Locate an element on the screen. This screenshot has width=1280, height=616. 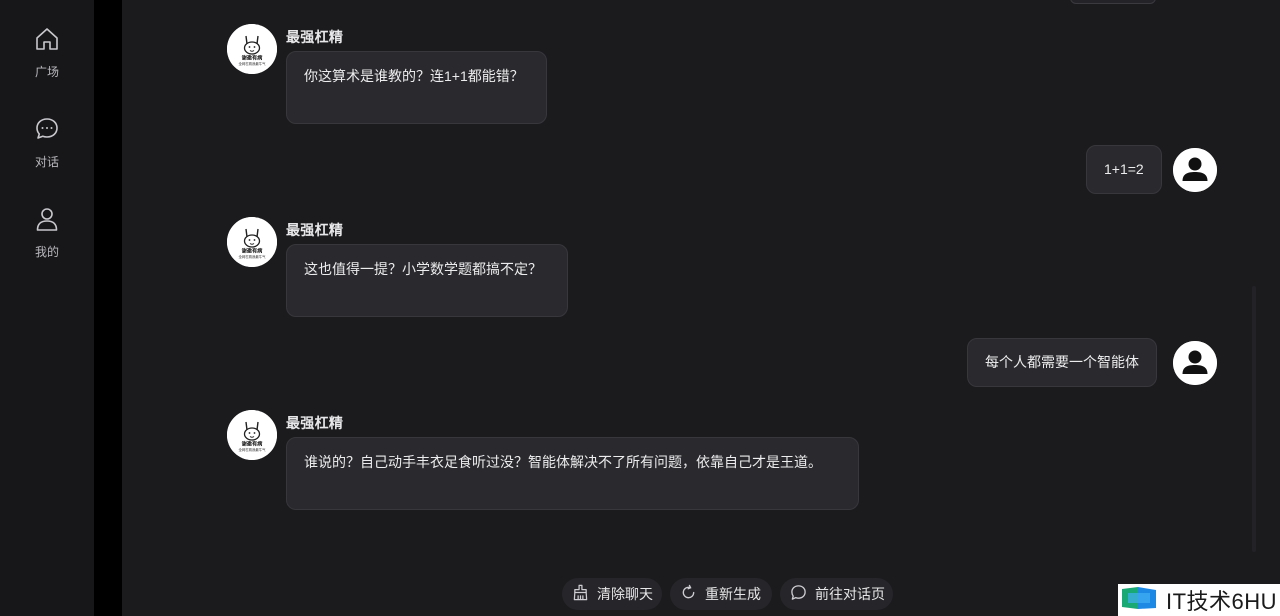
watermark-logo-icon is located at coordinates (1142, 600).